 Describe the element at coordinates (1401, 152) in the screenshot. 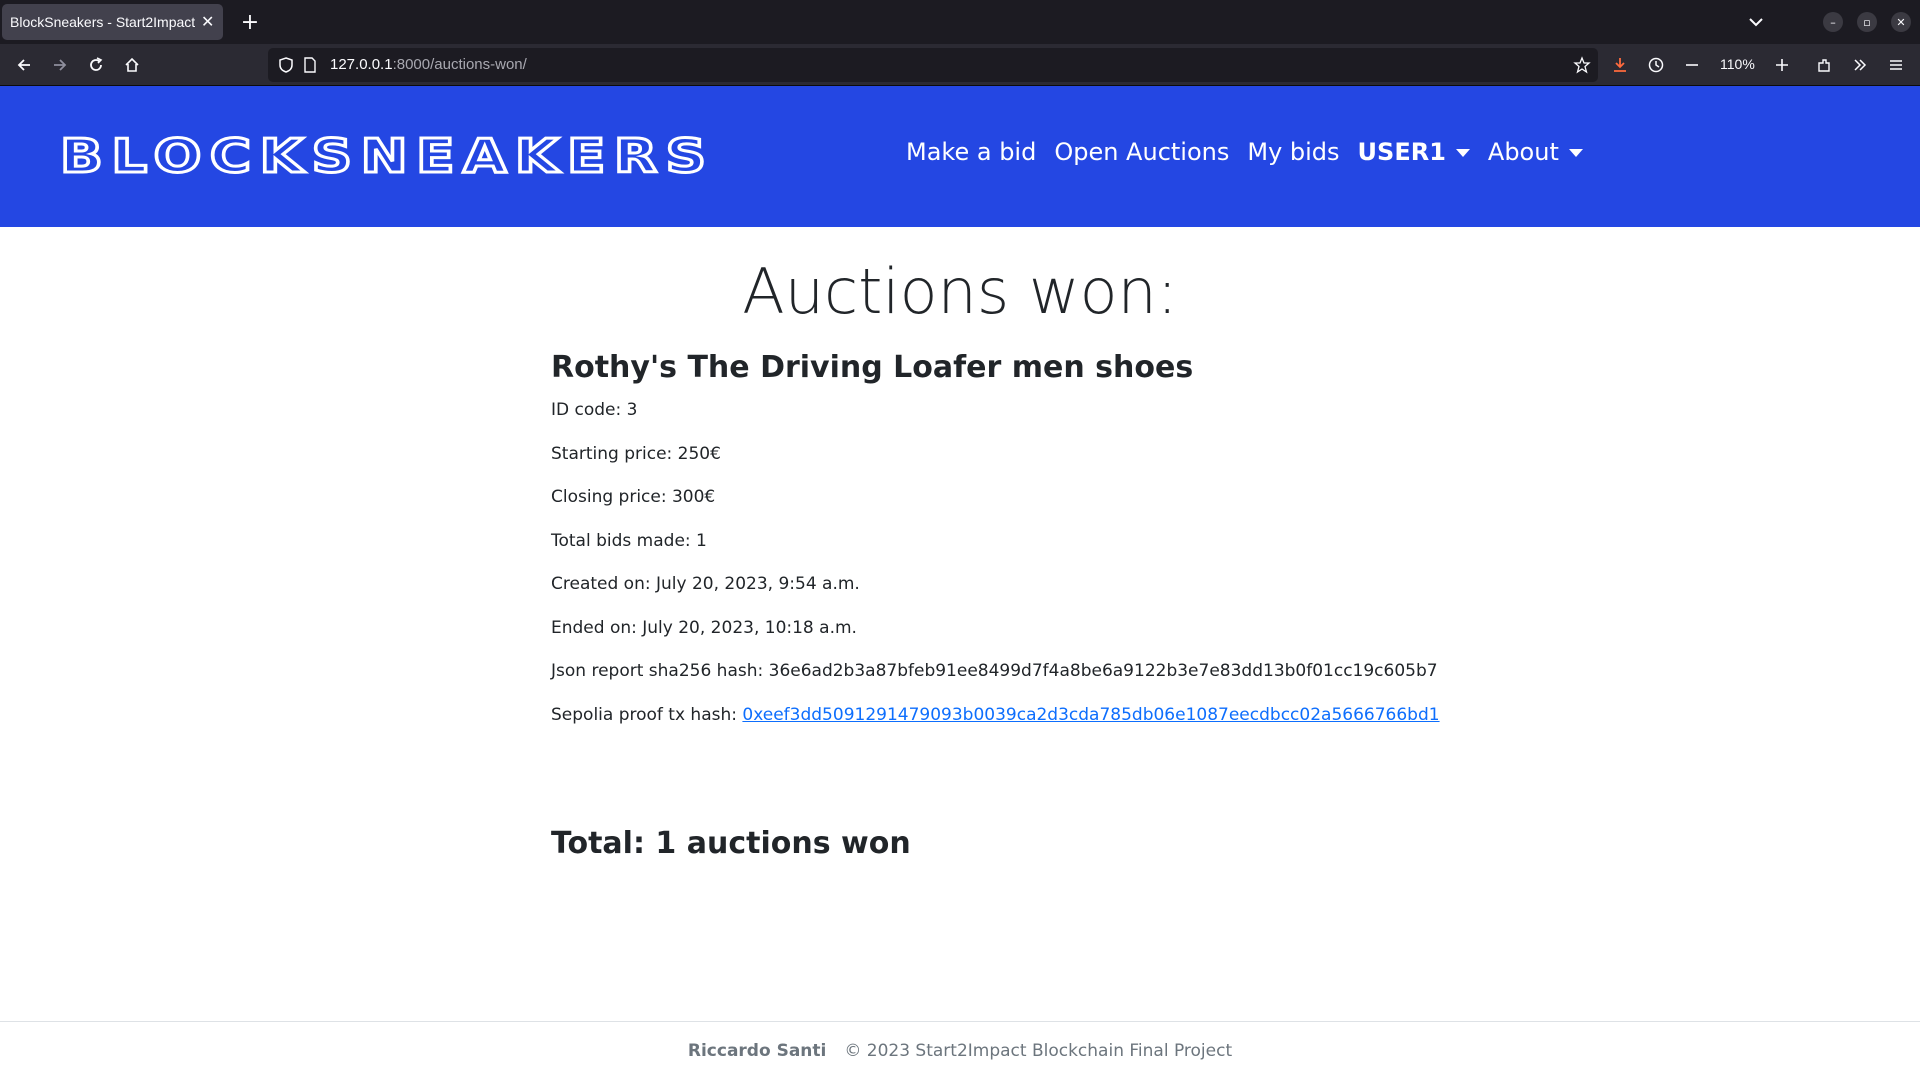

I see `nav-user-label: USER1` at that location.